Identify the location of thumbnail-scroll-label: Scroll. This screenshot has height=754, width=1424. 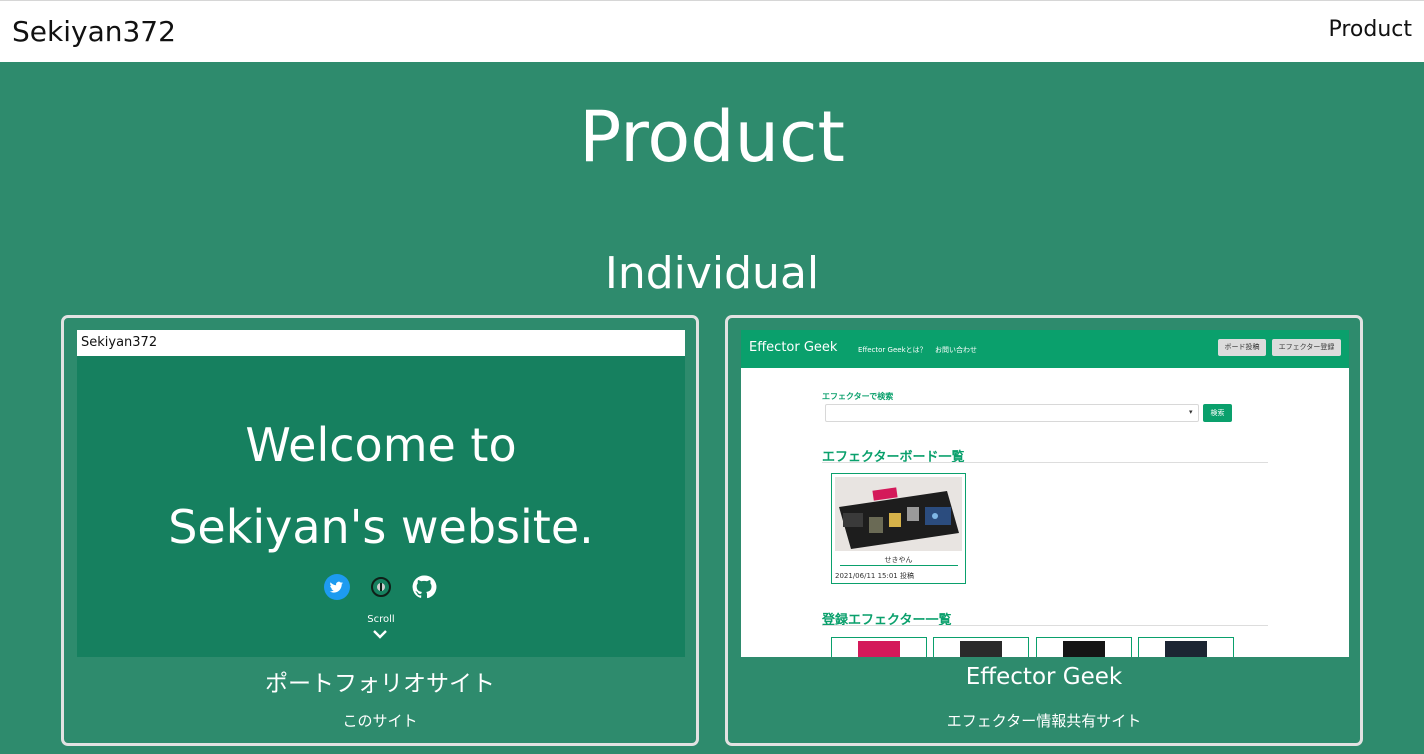
(381, 619).